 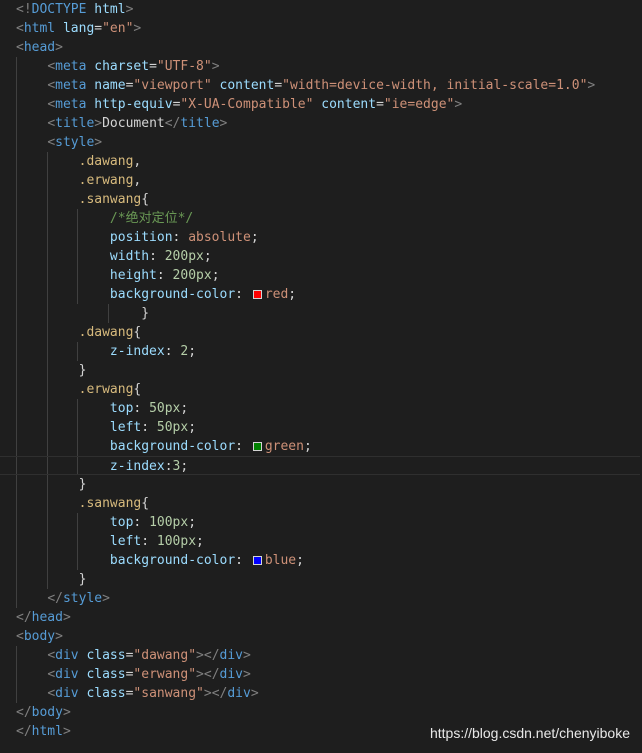 I want to click on code-token: class, so click(x=106, y=655).